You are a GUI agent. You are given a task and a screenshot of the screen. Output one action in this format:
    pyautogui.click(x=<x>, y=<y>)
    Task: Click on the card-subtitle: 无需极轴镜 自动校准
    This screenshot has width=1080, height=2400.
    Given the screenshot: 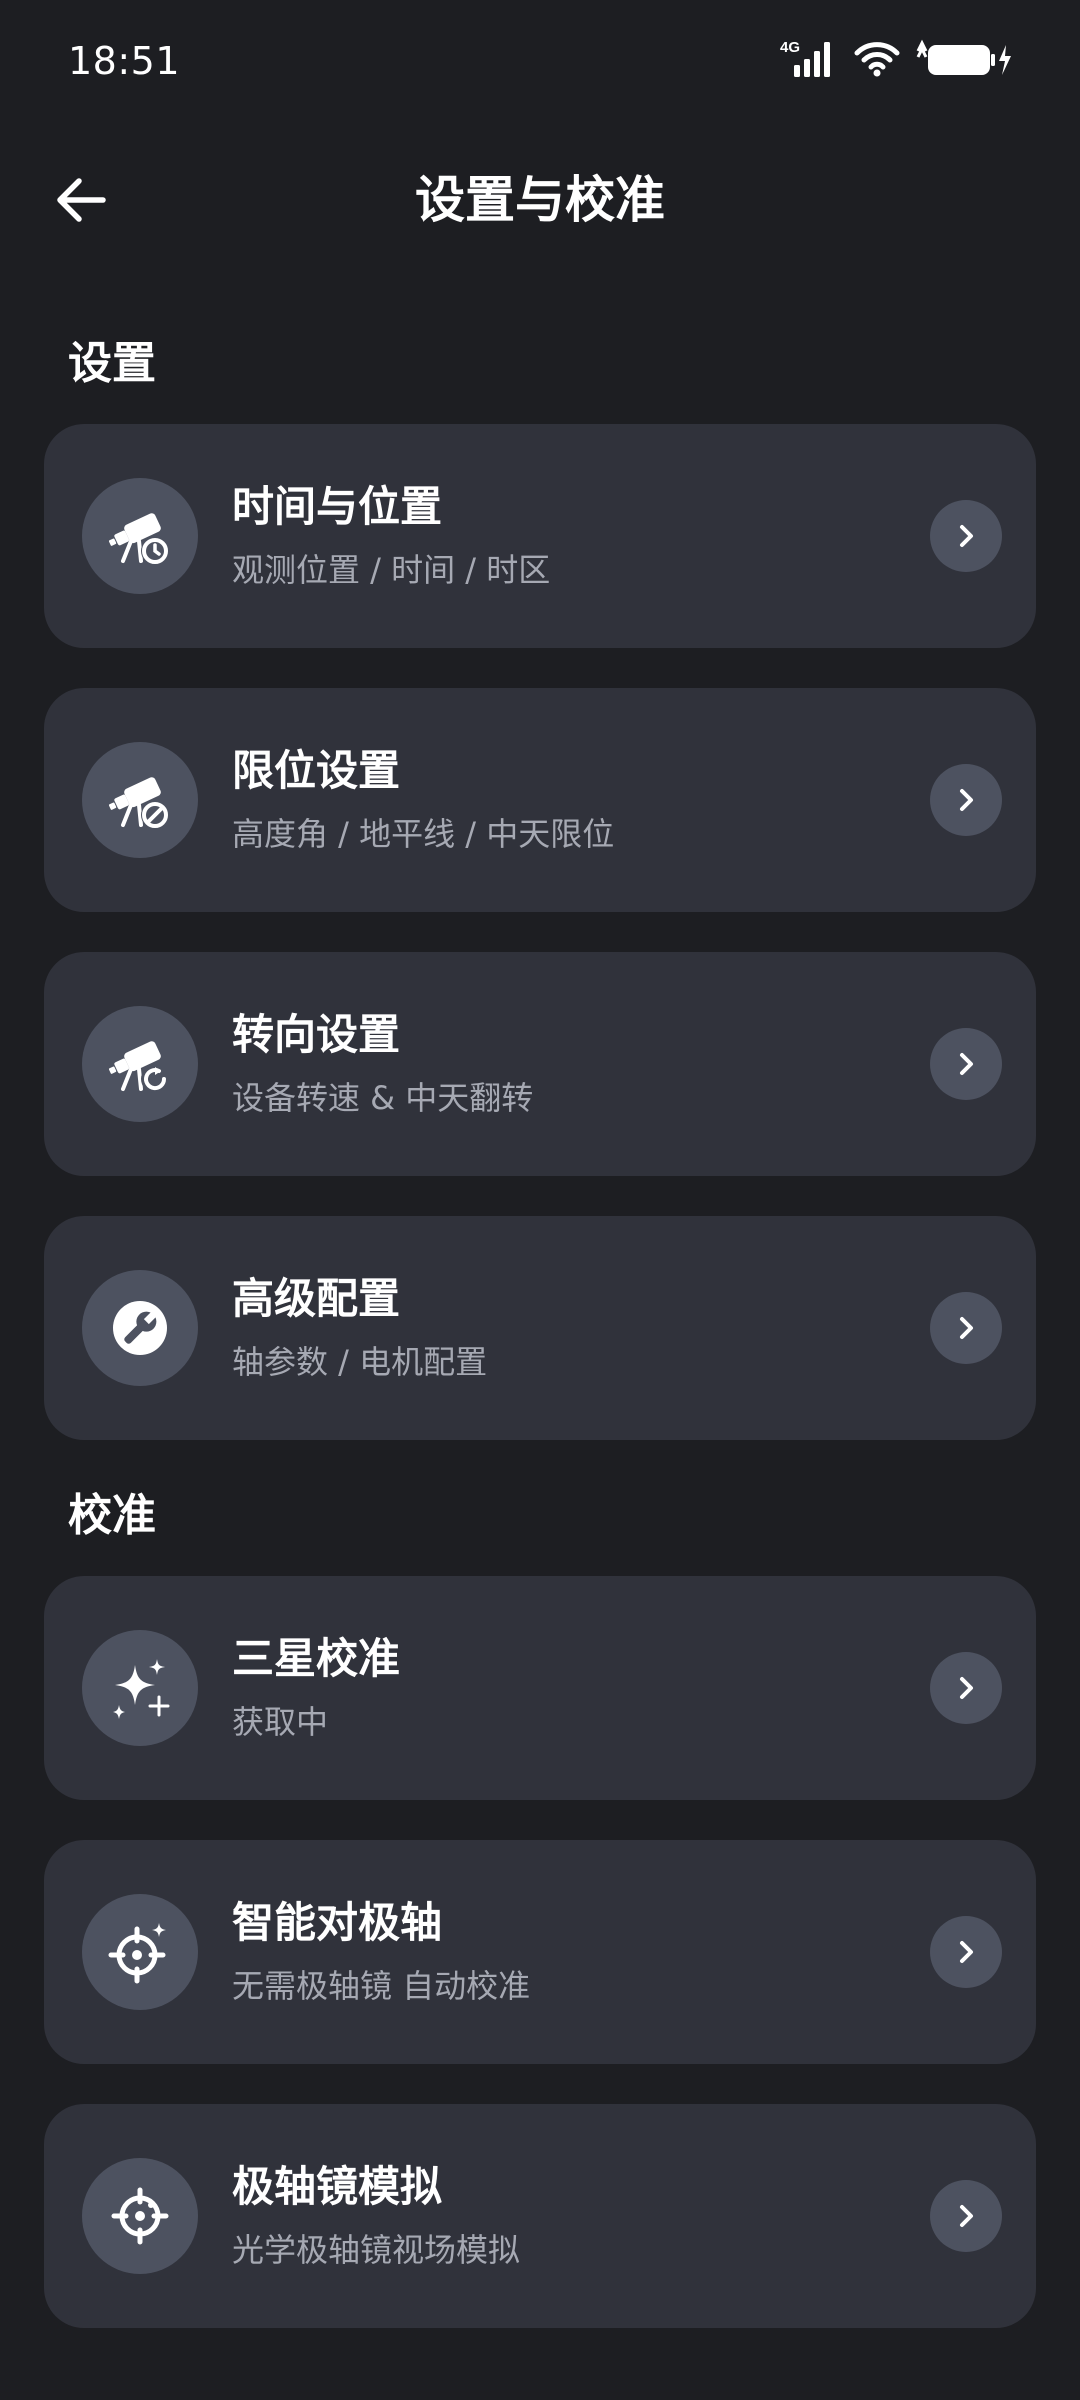 What is the action you would take?
    pyautogui.click(x=381, y=1986)
    